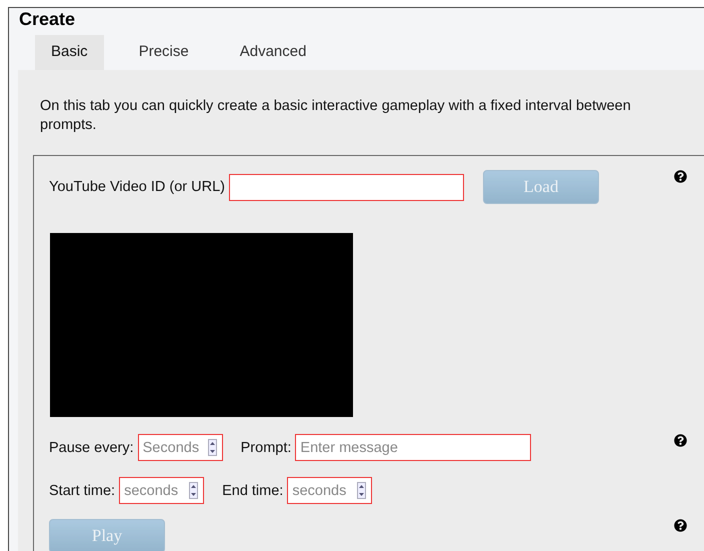 This screenshot has height=551, width=704. Describe the element at coordinates (253, 490) in the screenshot. I see `field-label: End time:` at that location.